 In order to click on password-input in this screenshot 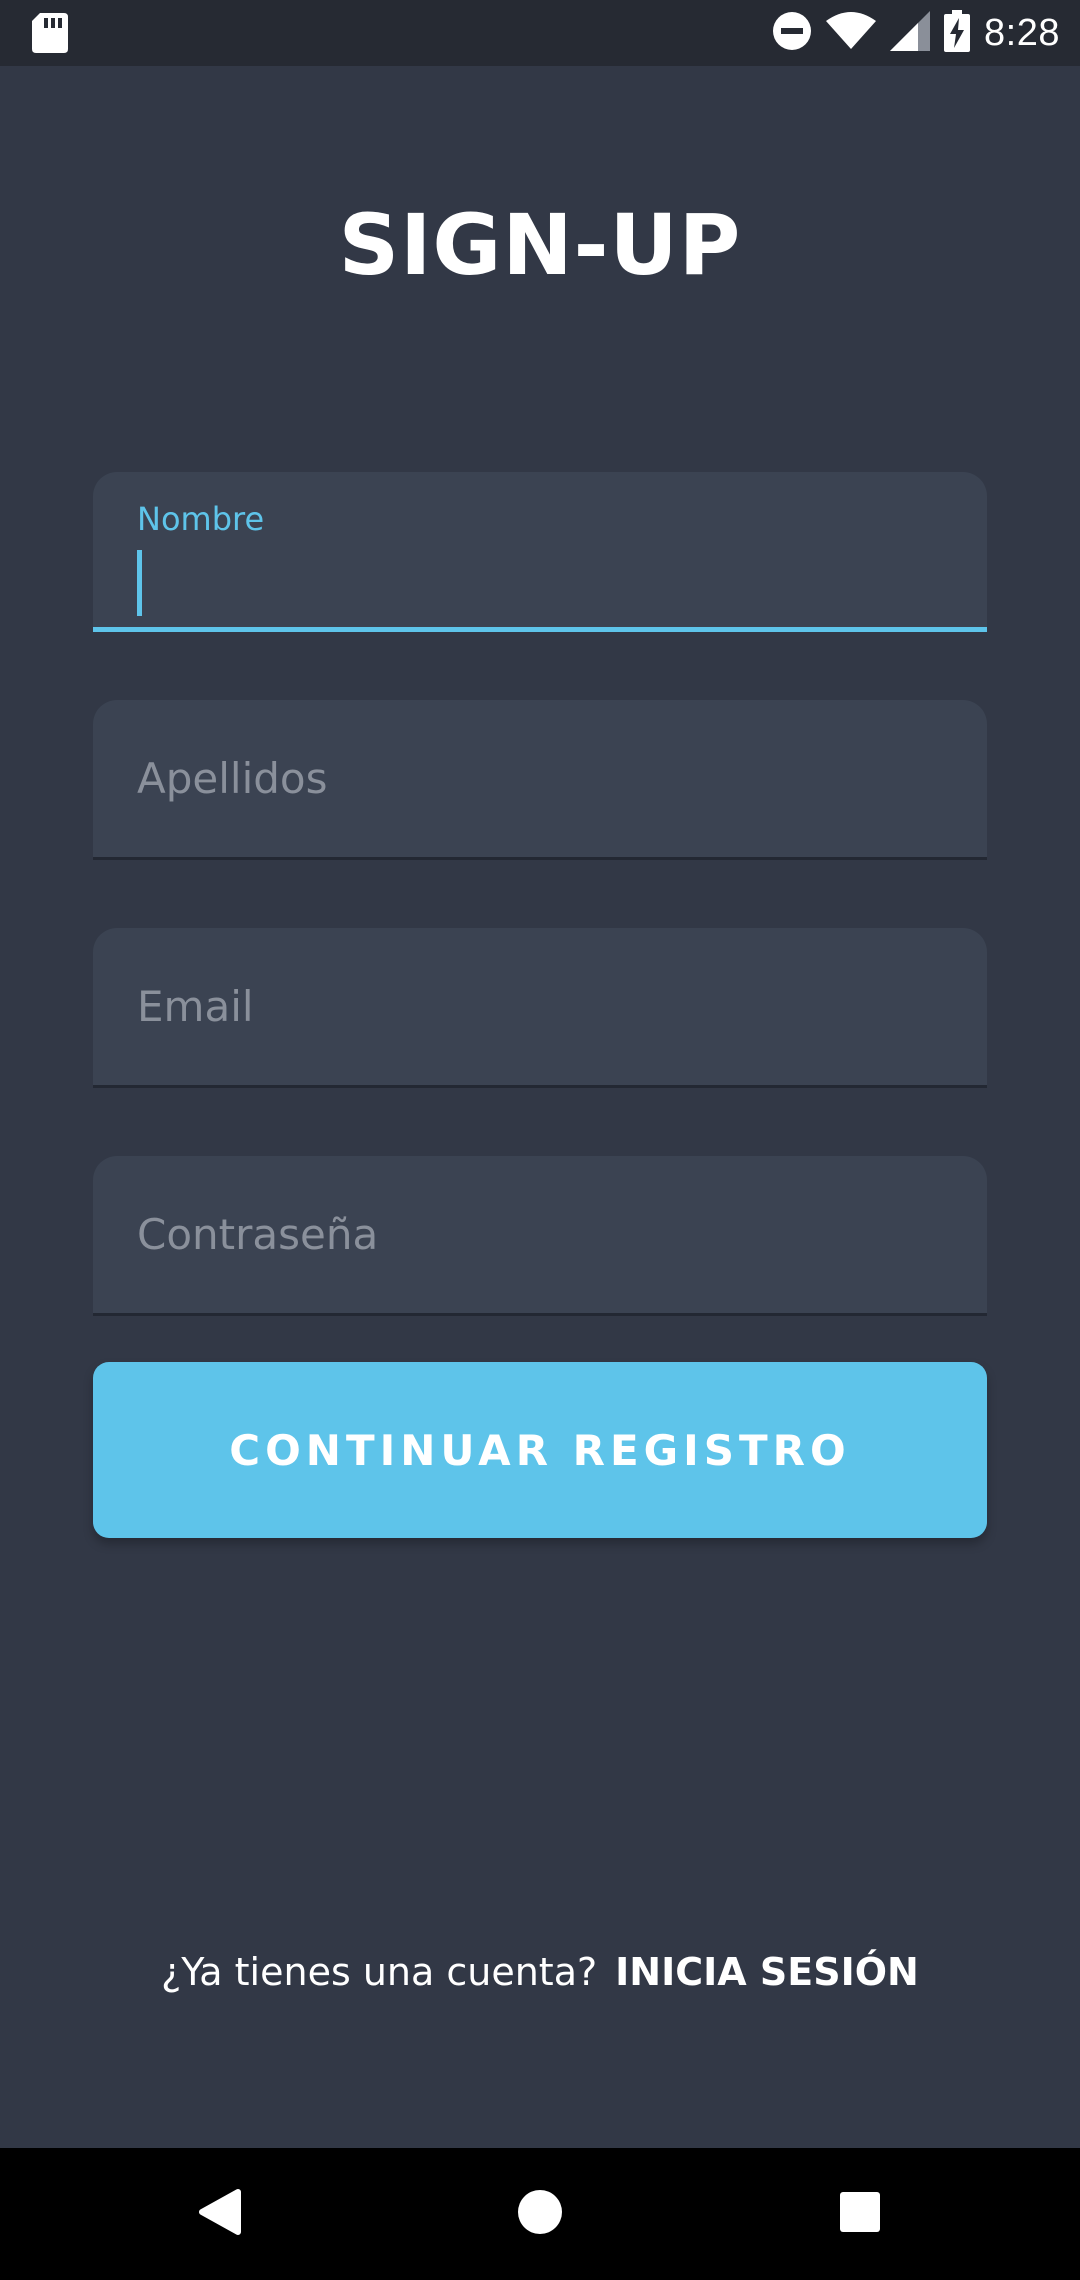, I will do `click(542, 1235)`.